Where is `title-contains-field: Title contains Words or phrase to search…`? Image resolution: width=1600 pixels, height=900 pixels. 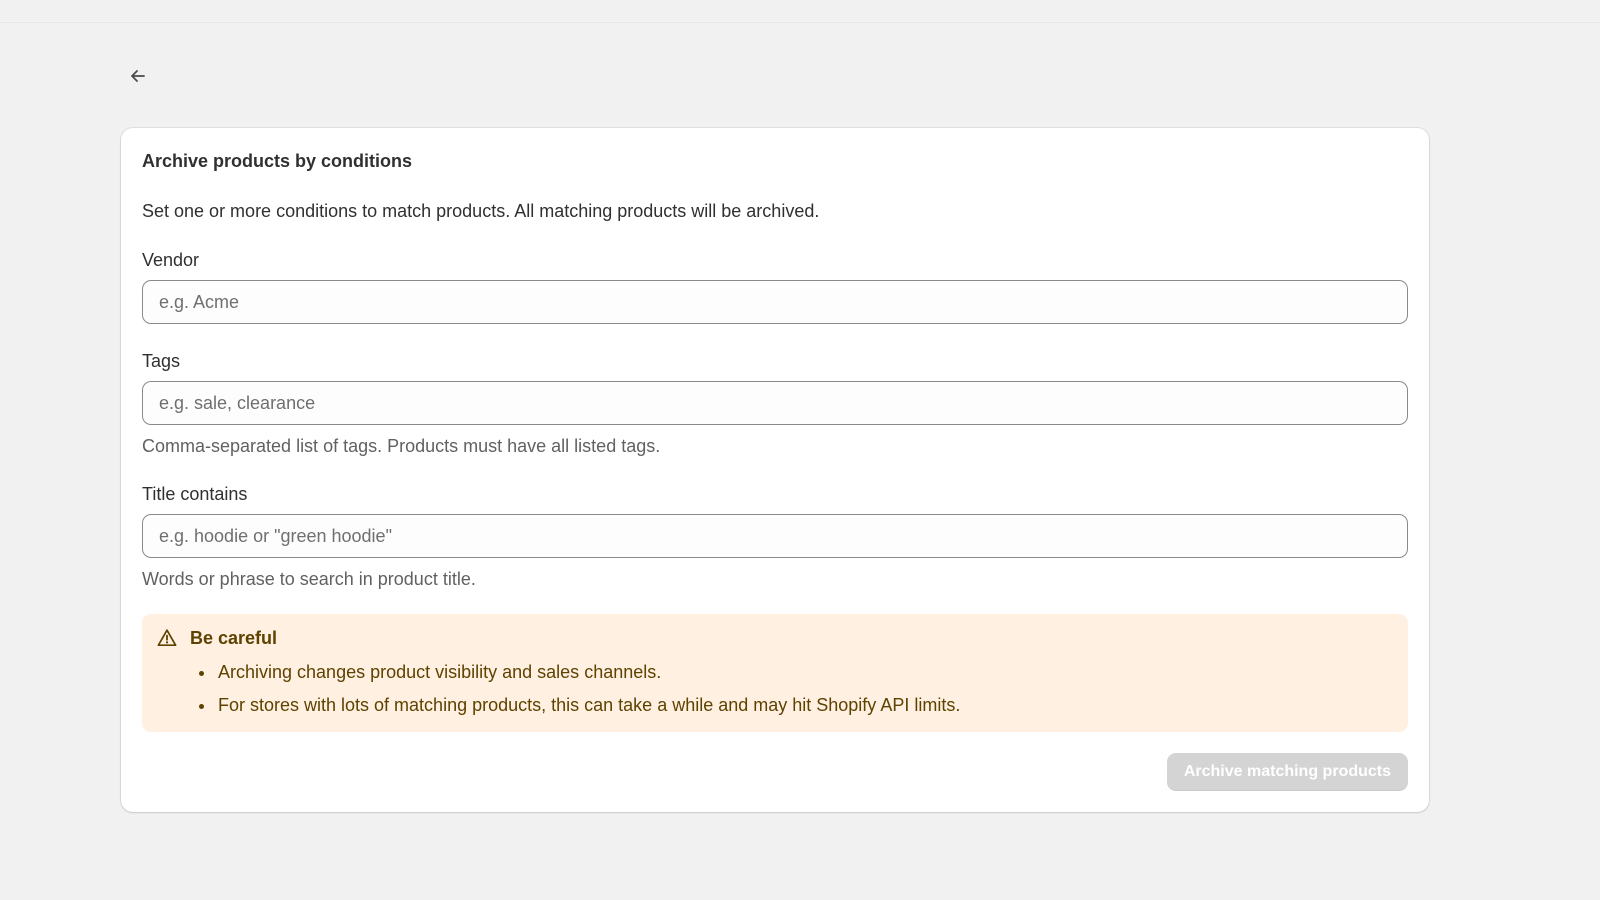 title-contains-field: Title contains Words or phrase to search… is located at coordinates (775, 536).